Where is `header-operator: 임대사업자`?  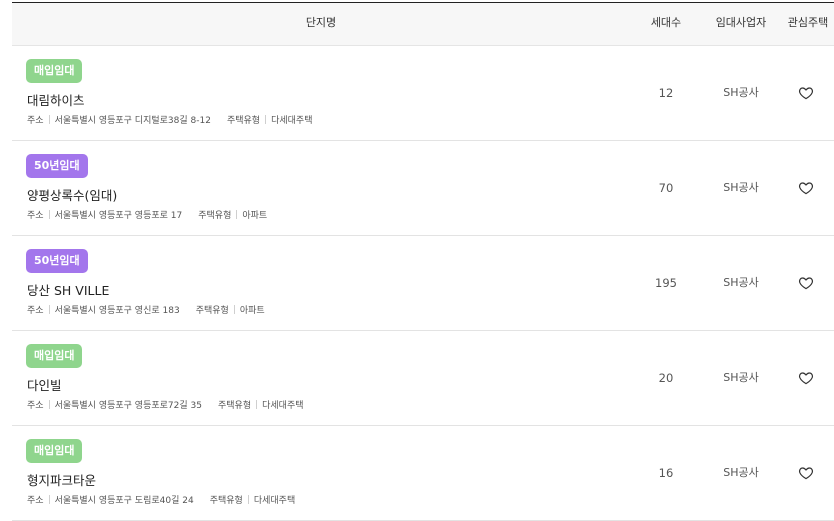
header-operator: 임대사업자 is located at coordinates (741, 22).